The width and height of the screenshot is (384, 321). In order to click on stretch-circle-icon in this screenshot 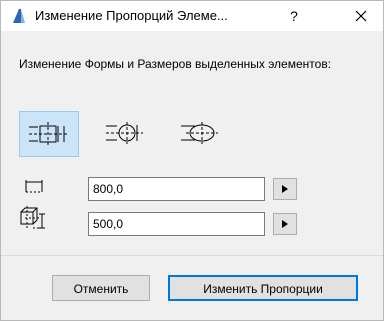, I will do `click(124, 133)`.